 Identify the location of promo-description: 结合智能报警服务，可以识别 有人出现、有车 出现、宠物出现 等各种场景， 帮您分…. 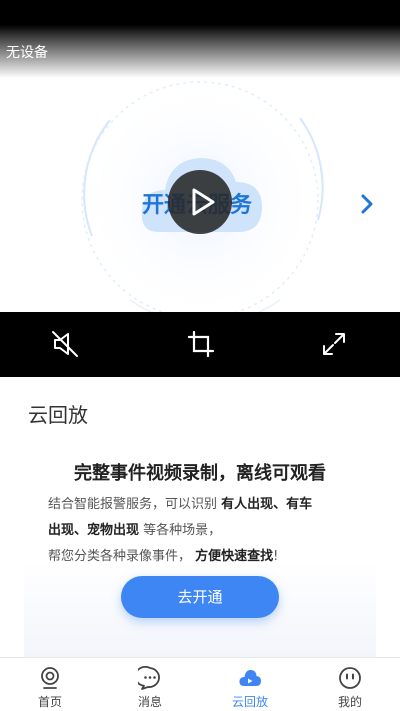
(208, 531).